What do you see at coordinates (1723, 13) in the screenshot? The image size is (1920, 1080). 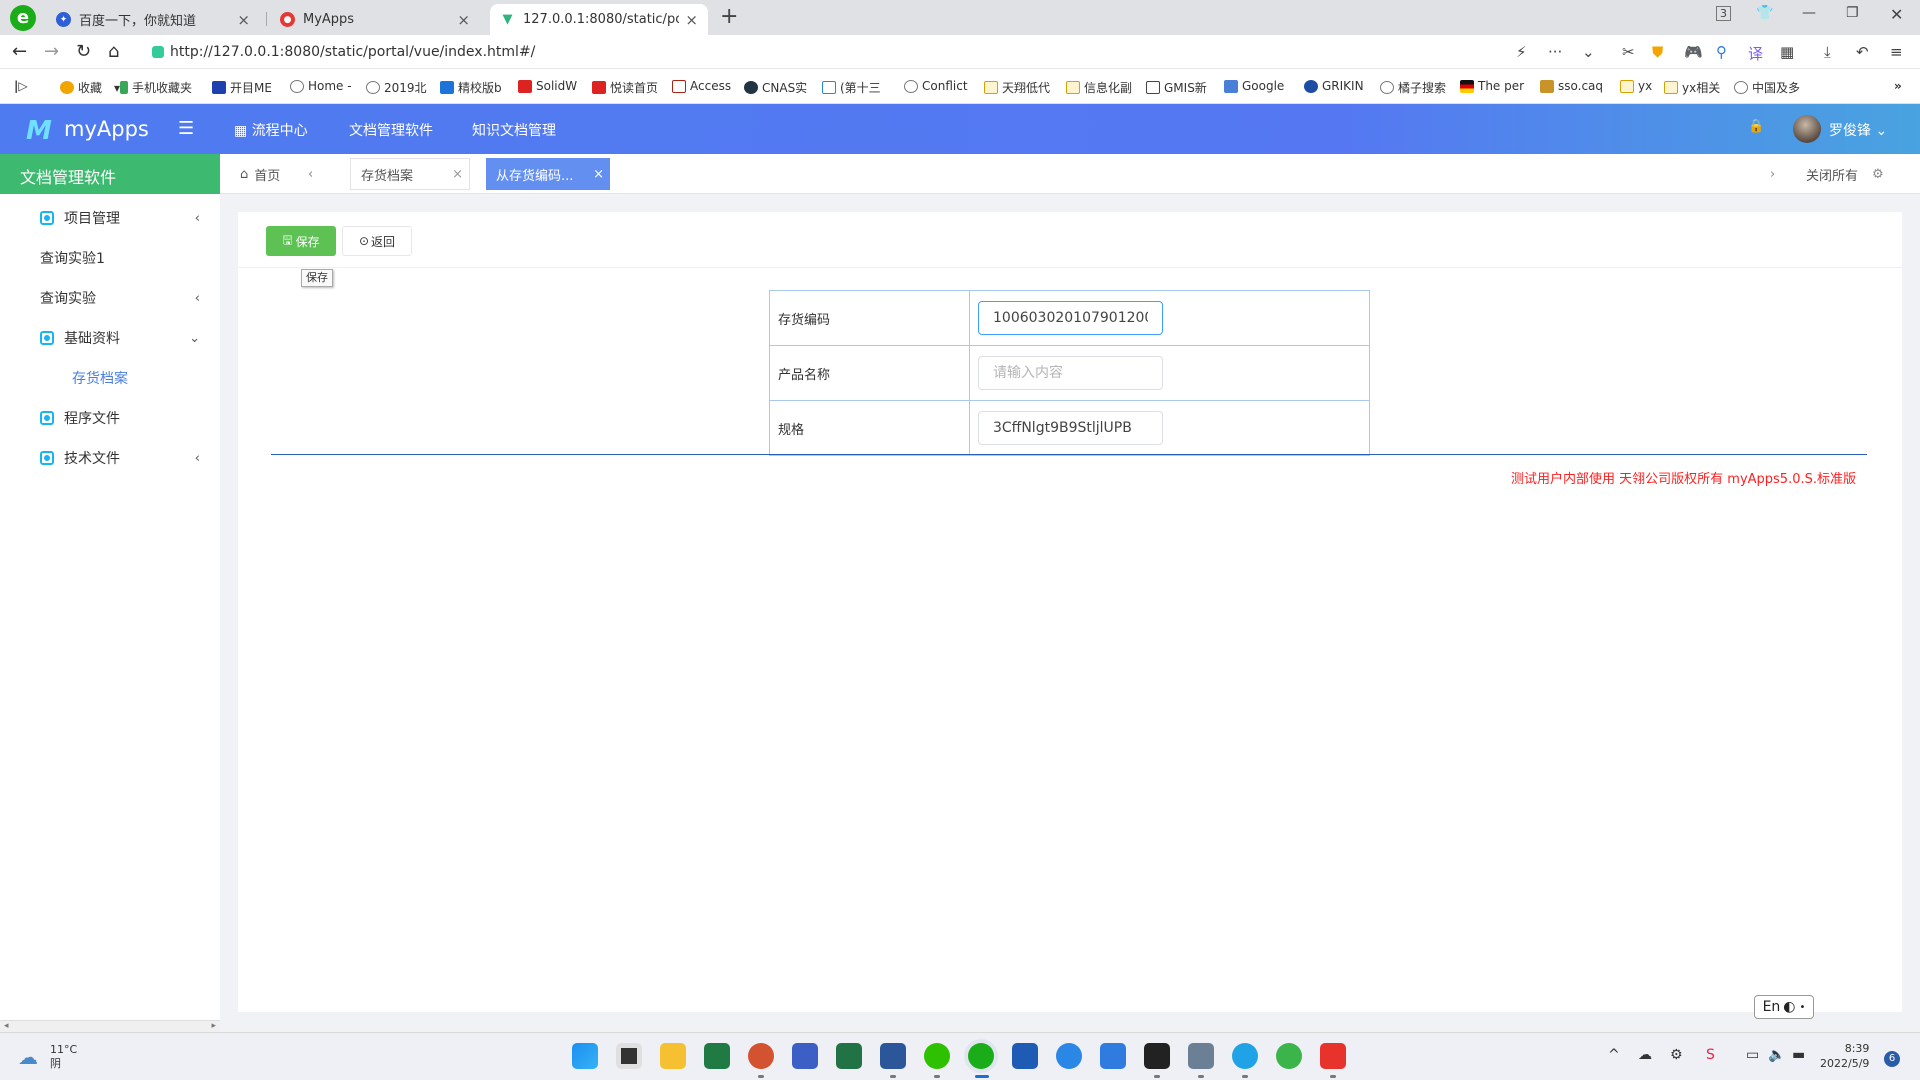 I see `tab-counter-badge: 3` at bounding box center [1723, 13].